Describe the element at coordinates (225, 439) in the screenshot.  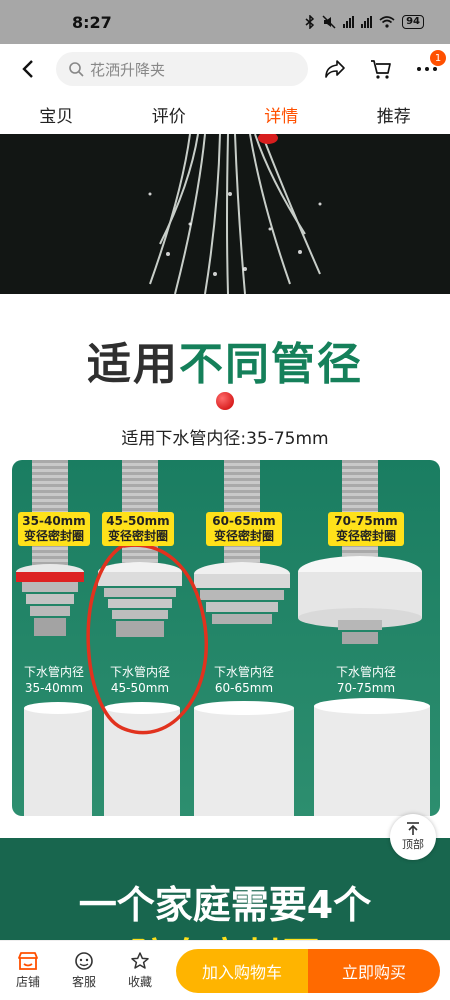
I see `section-subtitle: 适用下水管内径:35-75mm` at that location.